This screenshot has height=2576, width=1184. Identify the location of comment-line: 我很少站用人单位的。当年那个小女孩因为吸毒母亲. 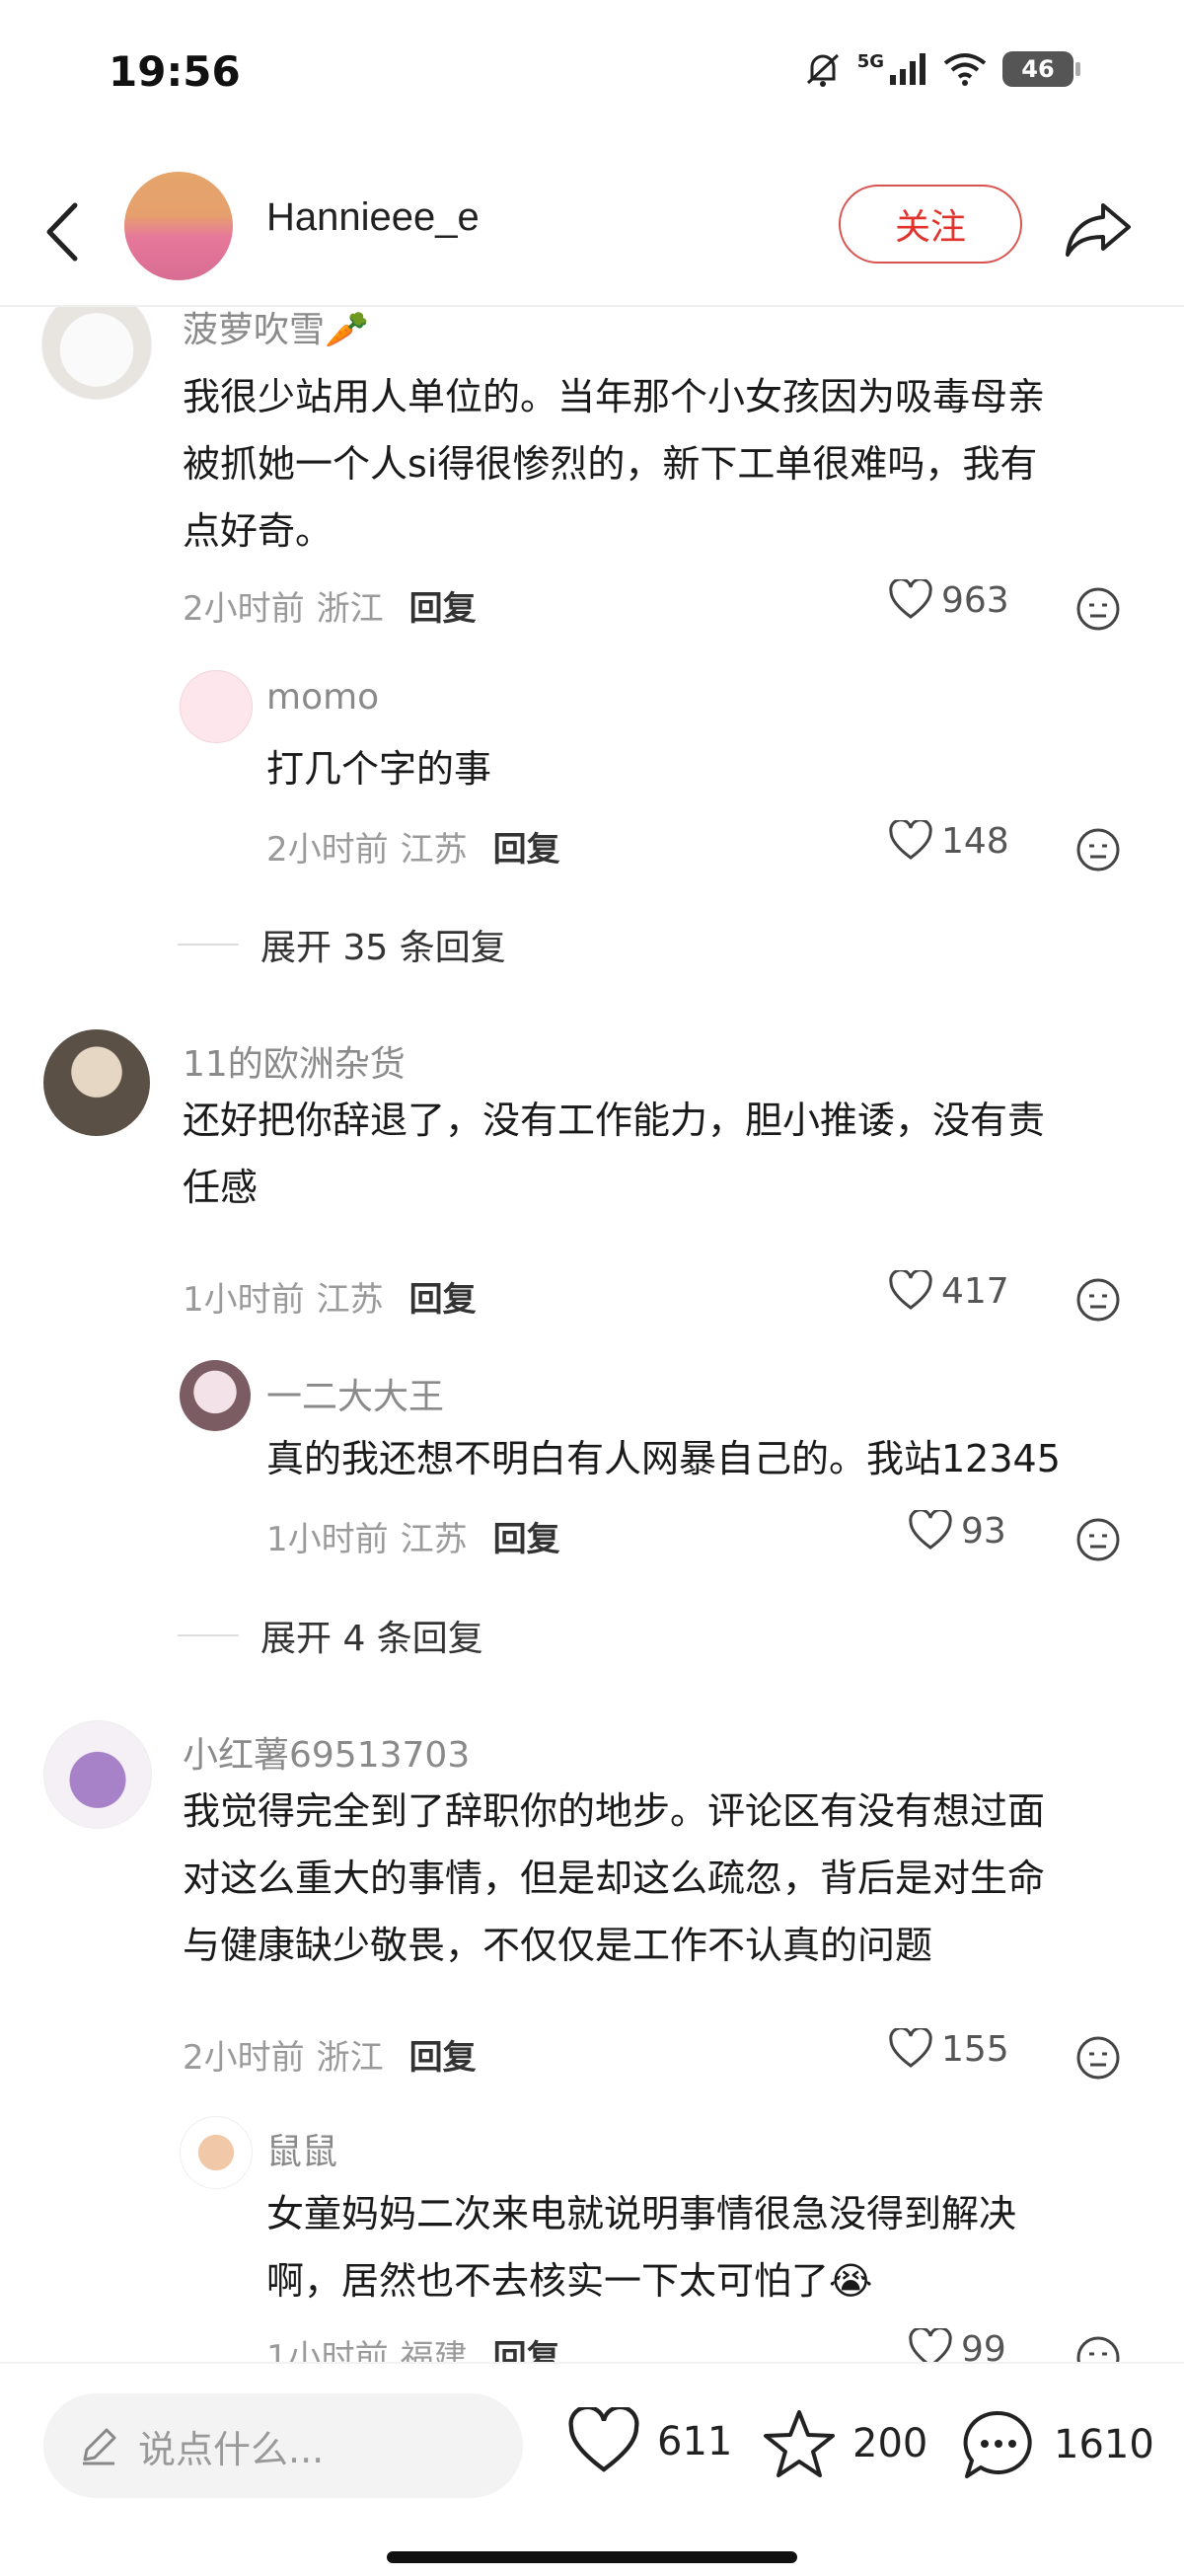
(614, 396).